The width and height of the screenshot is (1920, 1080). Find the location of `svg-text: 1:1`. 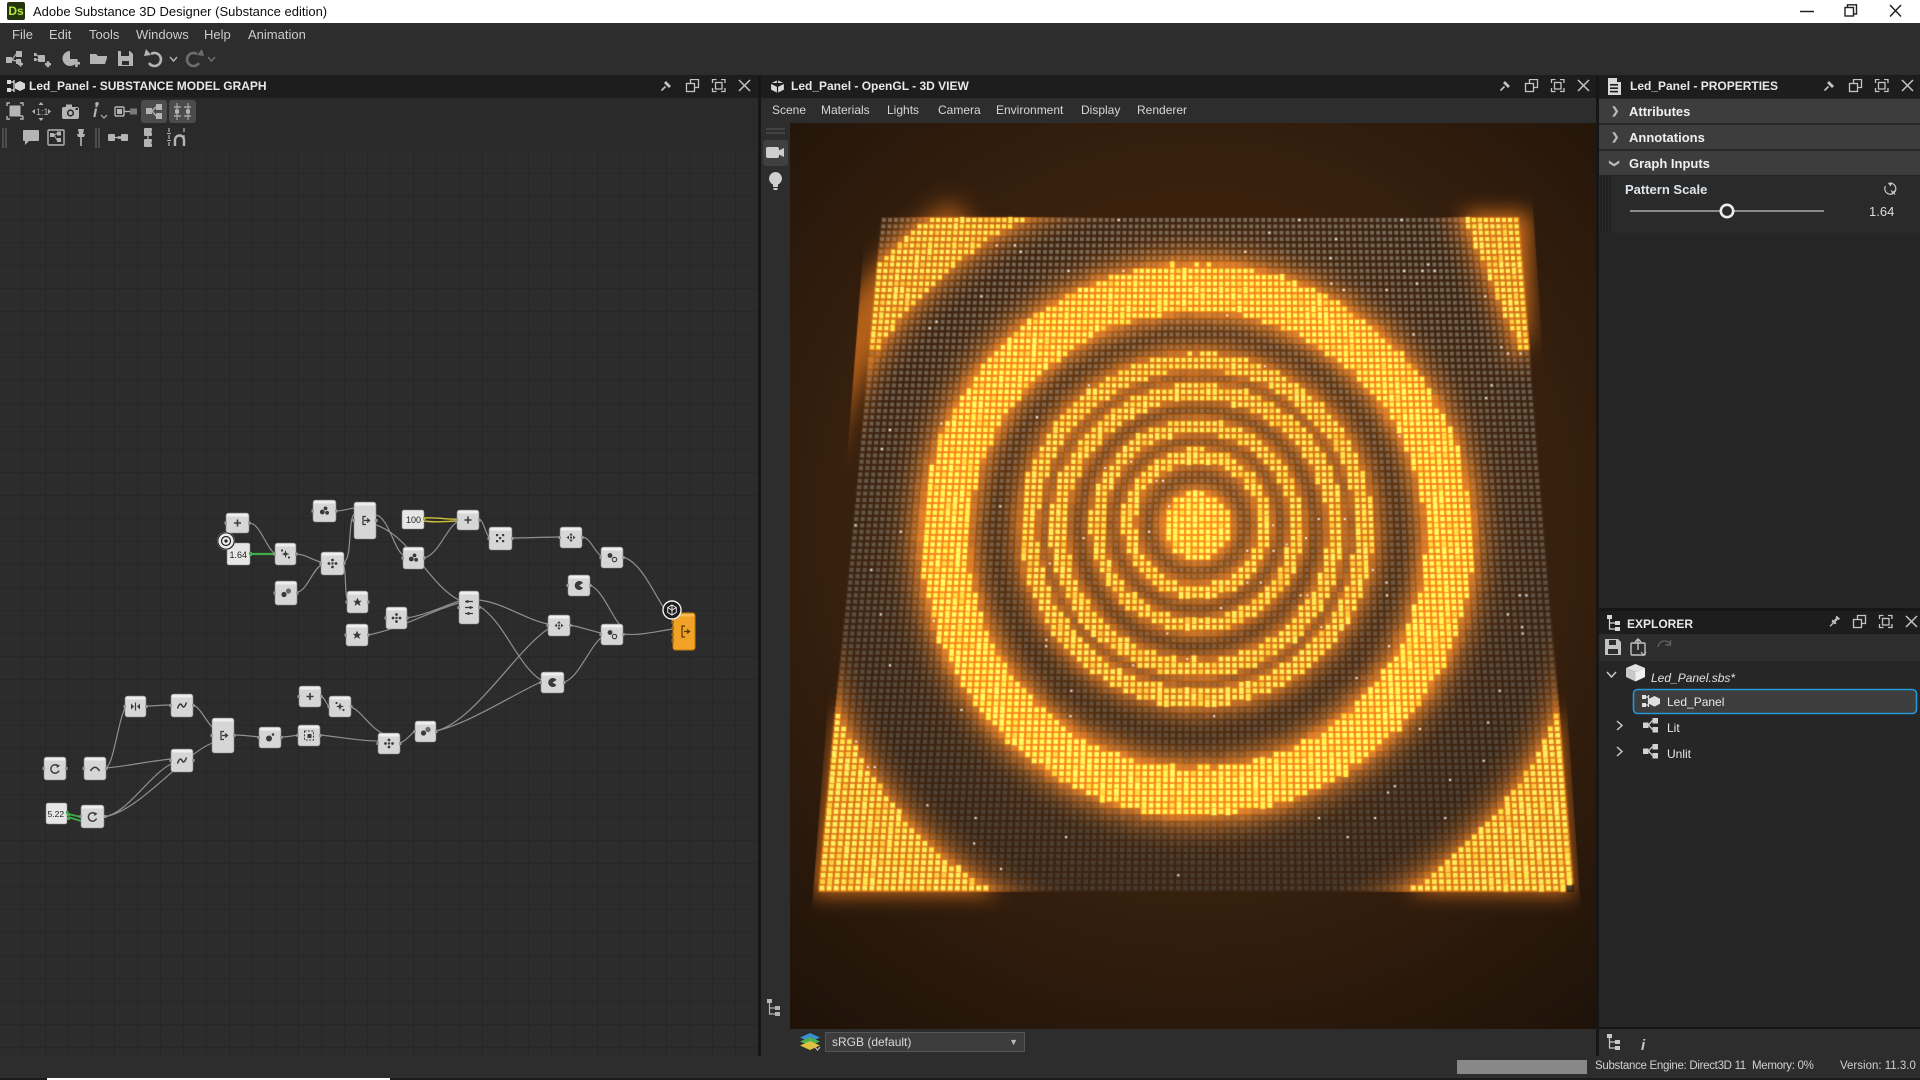

svg-text: 1:1 is located at coordinates (42, 112).